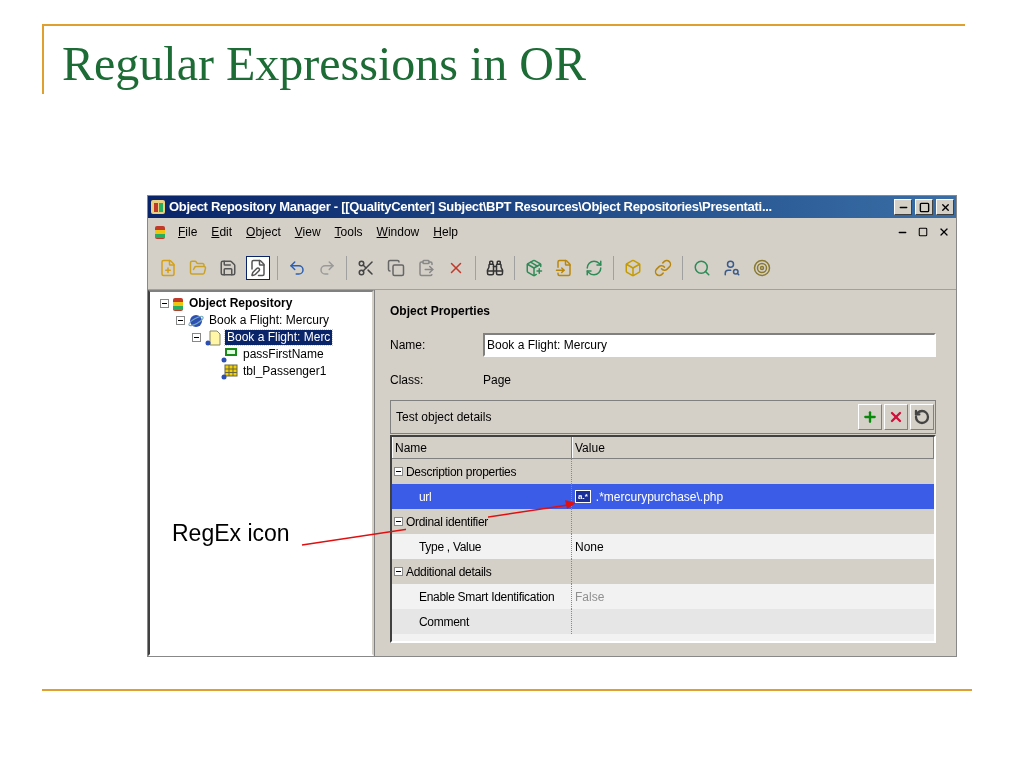 Image resolution: width=1024 pixels, height=768 pixels. What do you see at coordinates (168, 267) in the screenshot?
I see `new-file-icon` at bounding box center [168, 267].